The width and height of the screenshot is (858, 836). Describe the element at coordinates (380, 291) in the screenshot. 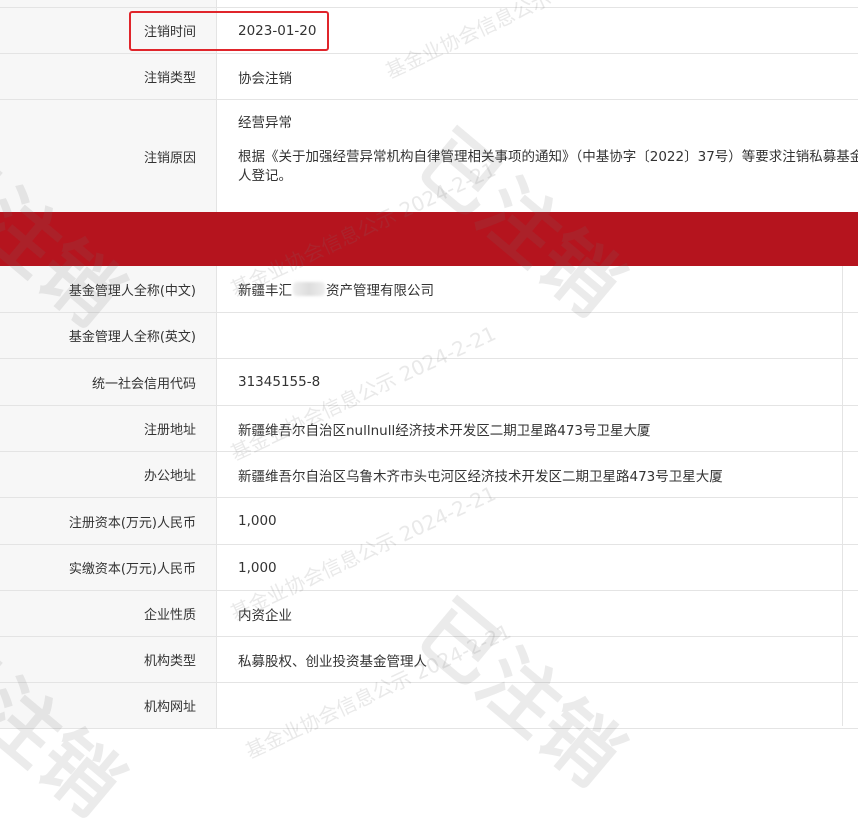

I see `name-cn-suffix: 资产管理有限公司` at that location.